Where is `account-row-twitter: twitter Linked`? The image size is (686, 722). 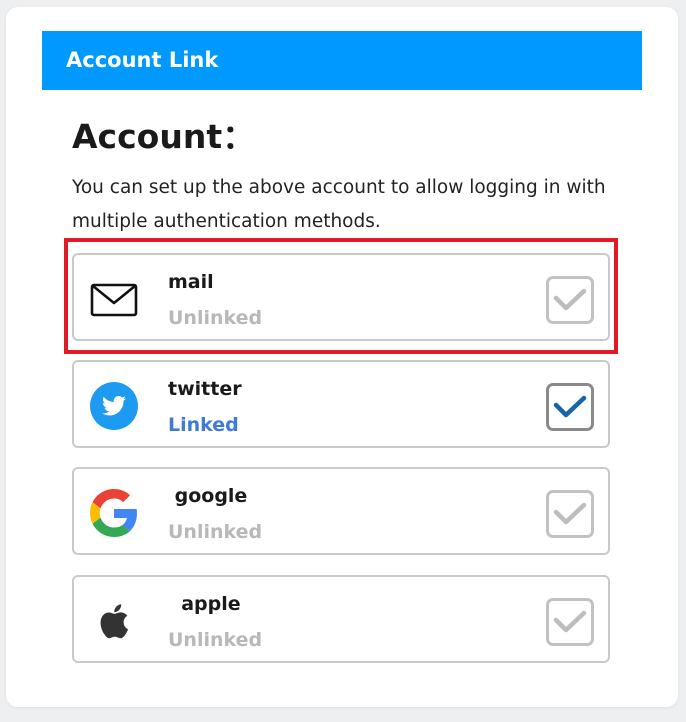 account-row-twitter: twitter Linked is located at coordinates (341, 404).